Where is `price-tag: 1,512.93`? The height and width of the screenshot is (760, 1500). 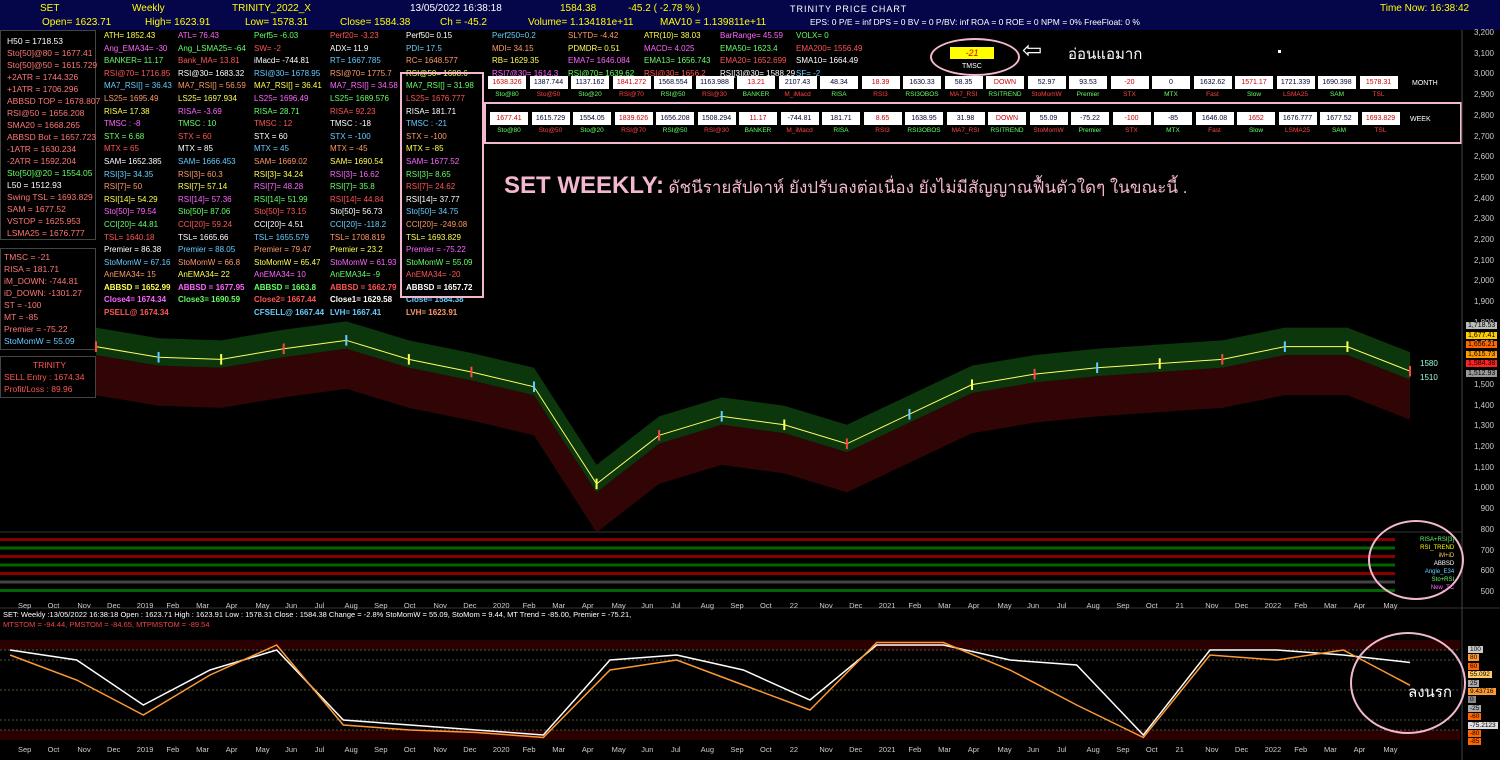
price-tag: 1,512.93 is located at coordinates (1482, 373).